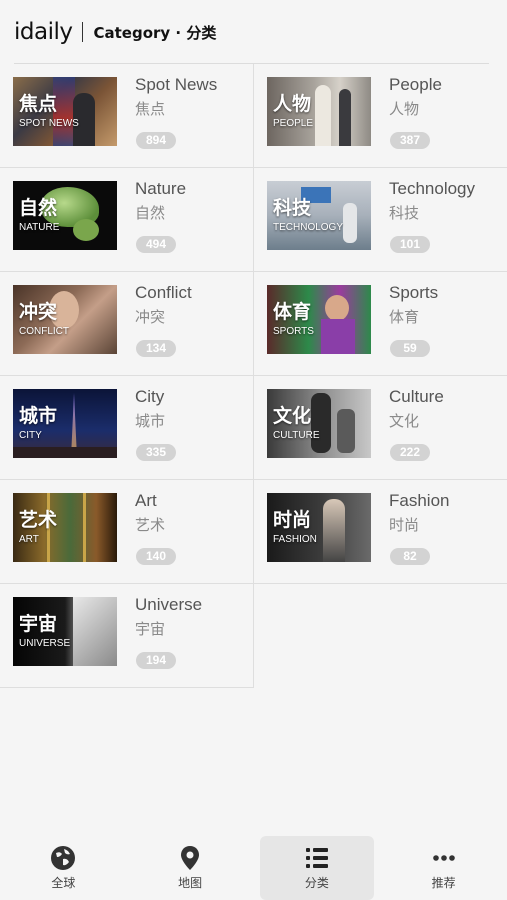 The width and height of the screenshot is (507, 900). What do you see at coordinates (410, 348) in the screenshot?
I see `count-badge: 59` at bounding box center [410, 348].